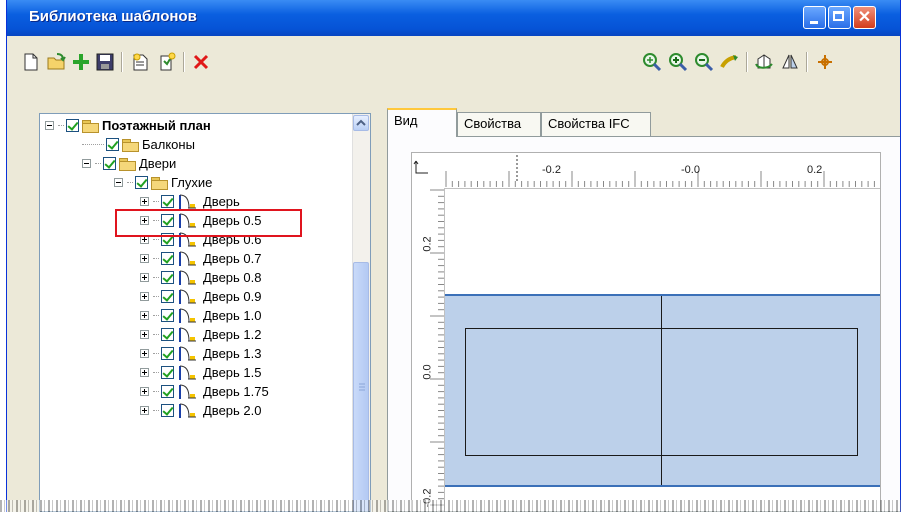  I want to click on tab-properties: Свойства, so click(499, 124).